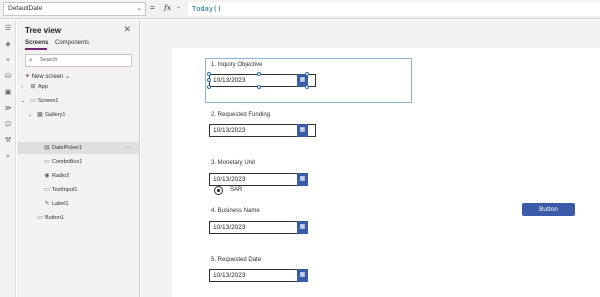 The height and width of the screenshot is (297, 600). I want to click on tab-components: Components, so click(72, 43).